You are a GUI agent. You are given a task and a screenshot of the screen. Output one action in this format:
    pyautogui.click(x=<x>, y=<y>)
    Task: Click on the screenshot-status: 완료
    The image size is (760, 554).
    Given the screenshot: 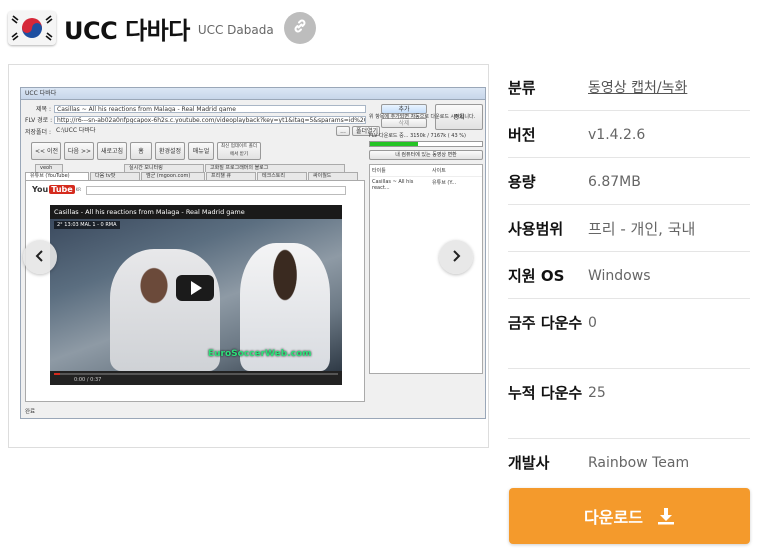 What is the action you would take?
    pyautogui.click(x=30, y=412)
    